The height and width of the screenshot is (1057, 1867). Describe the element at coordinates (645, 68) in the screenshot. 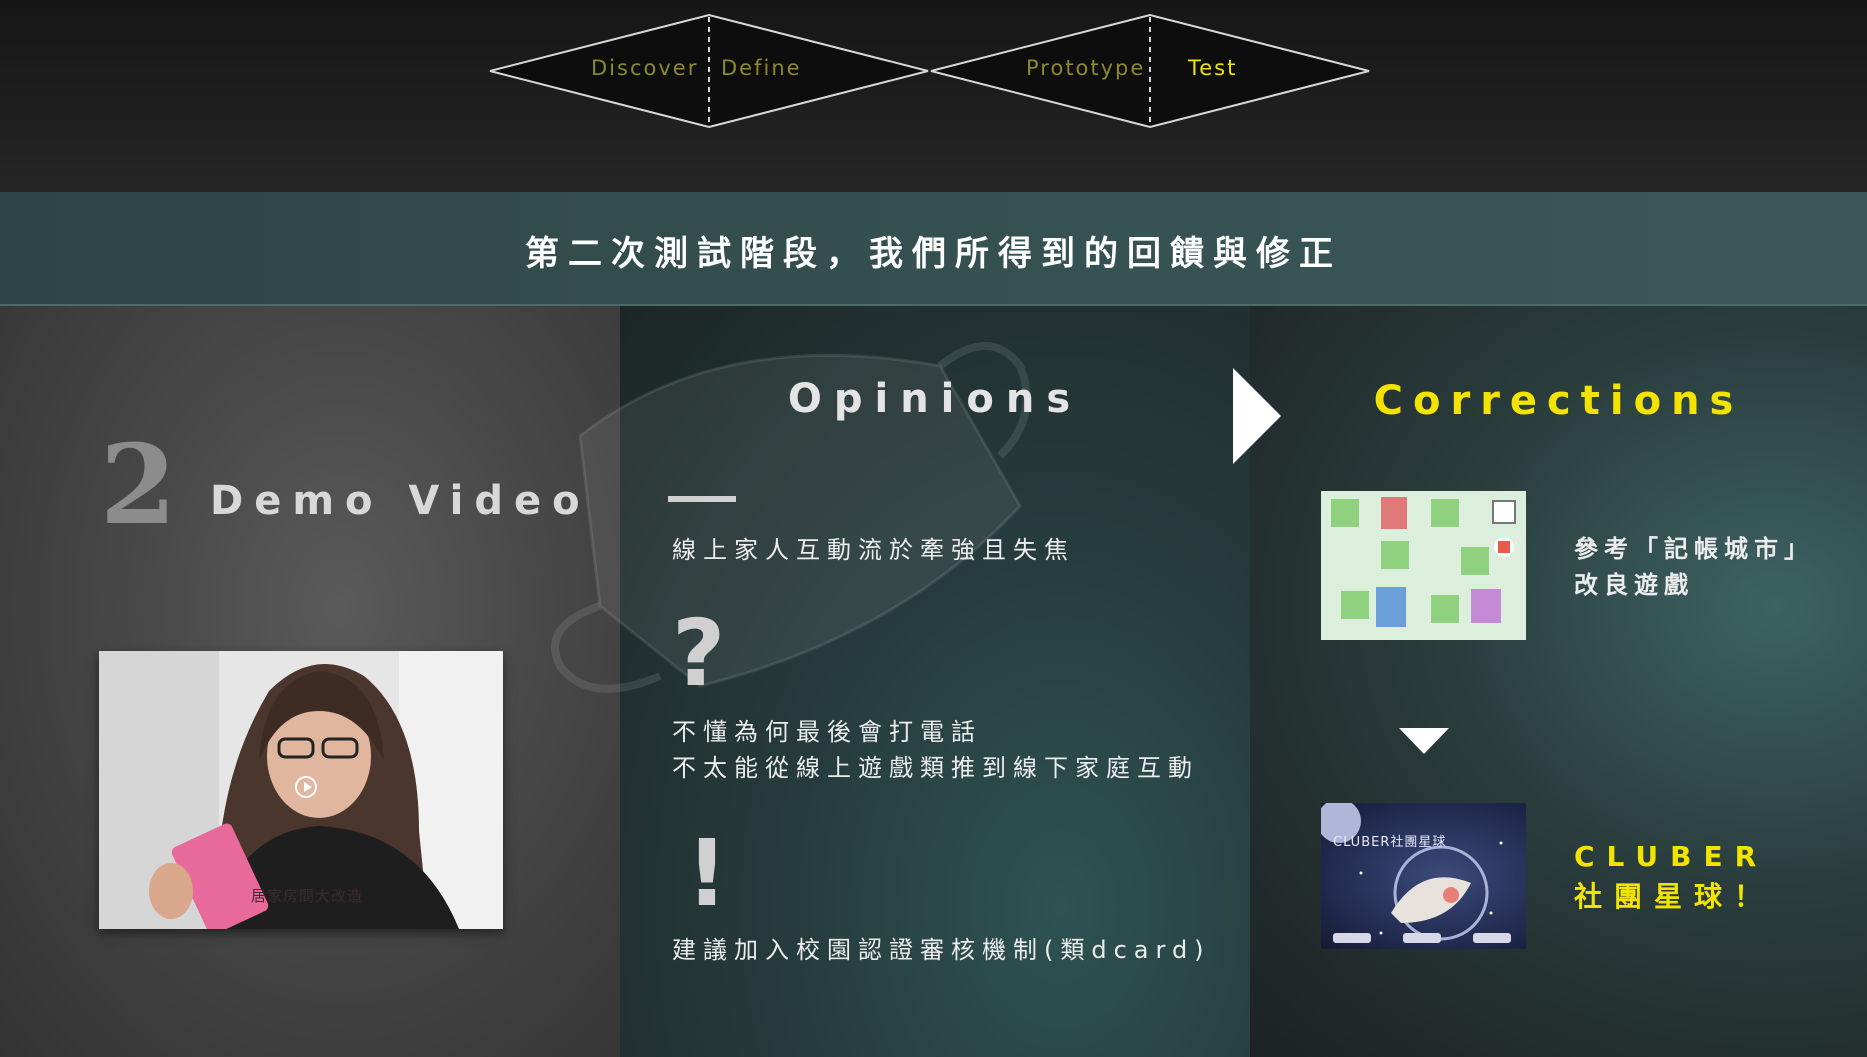

I see `stage-discover: Discover` at that location.